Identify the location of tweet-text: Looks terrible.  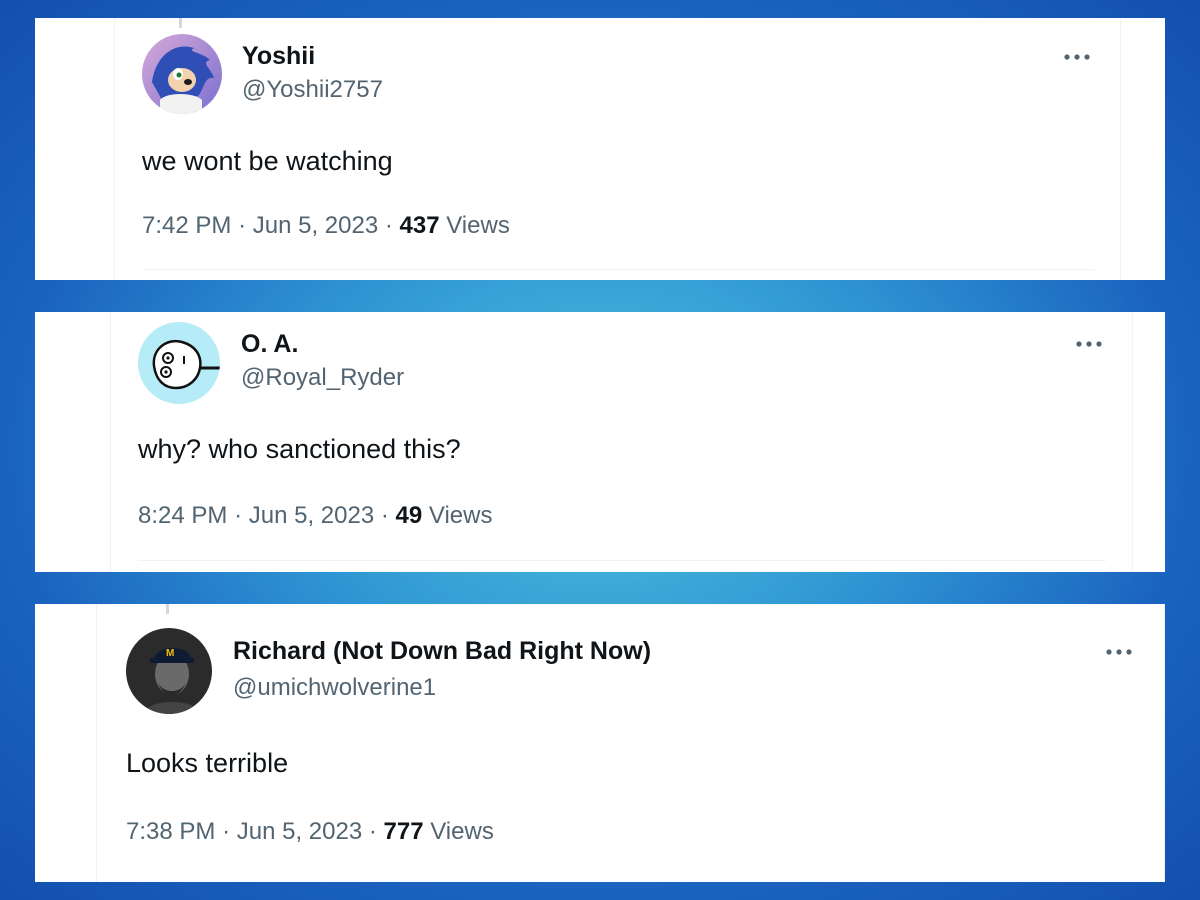
(207, 763).